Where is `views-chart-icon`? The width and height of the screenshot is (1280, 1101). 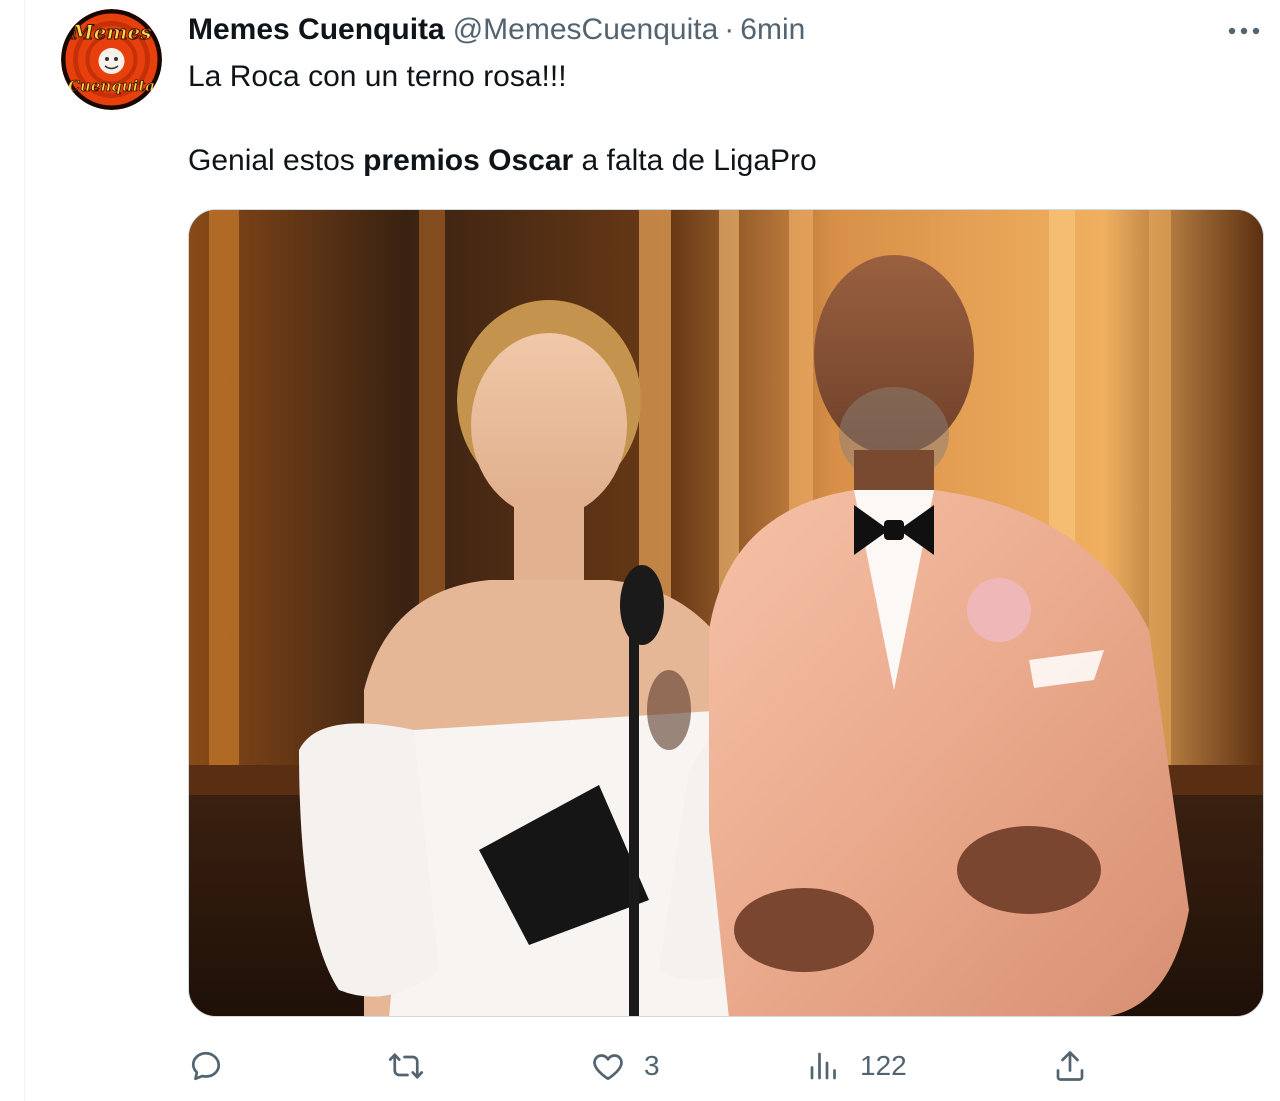
views-chart-icon is located at coordinates (823, 1066).